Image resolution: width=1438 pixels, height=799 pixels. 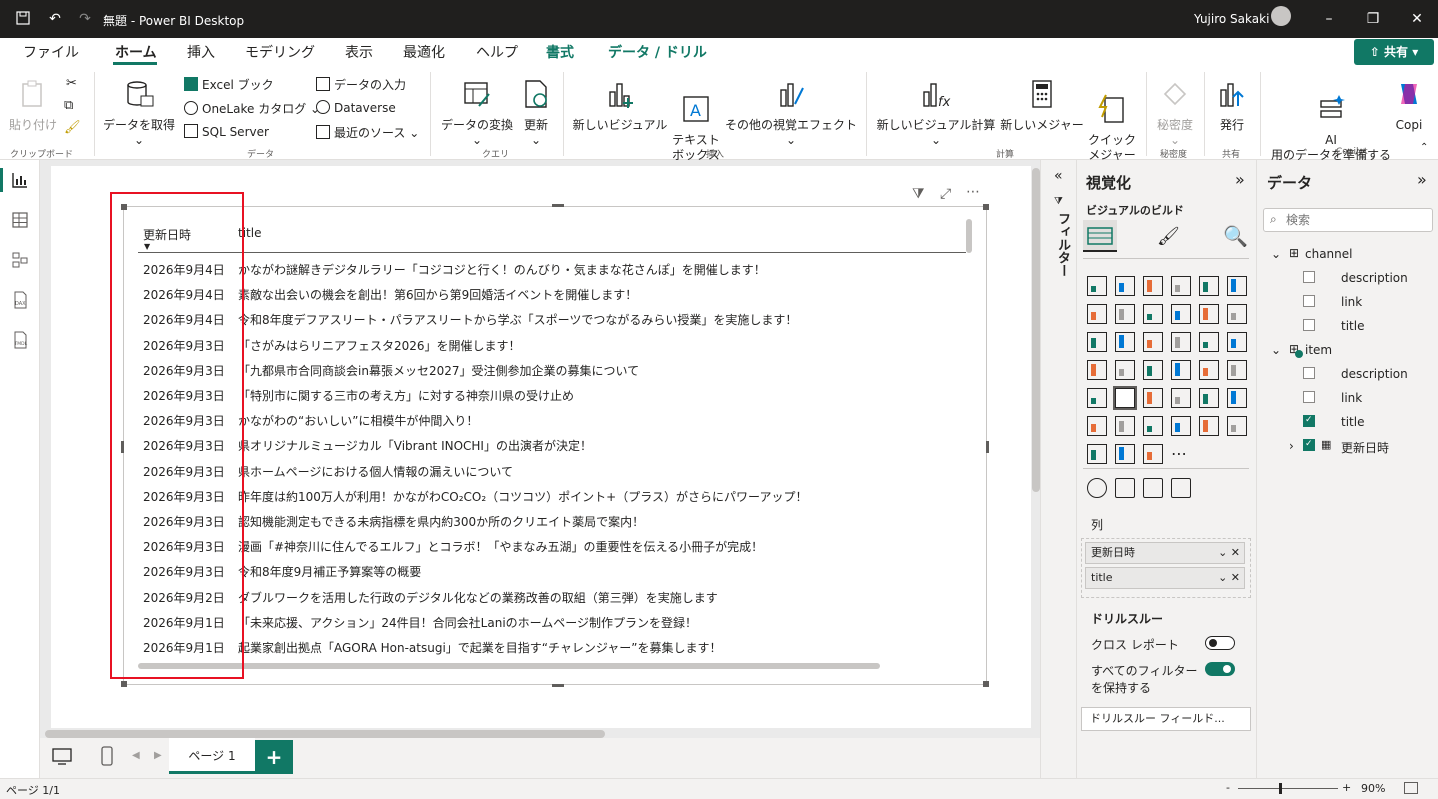 What do you see at coordinates (20, 180) in the screenshot?
I see `report-view-icon` at bounding box center [20, 180].